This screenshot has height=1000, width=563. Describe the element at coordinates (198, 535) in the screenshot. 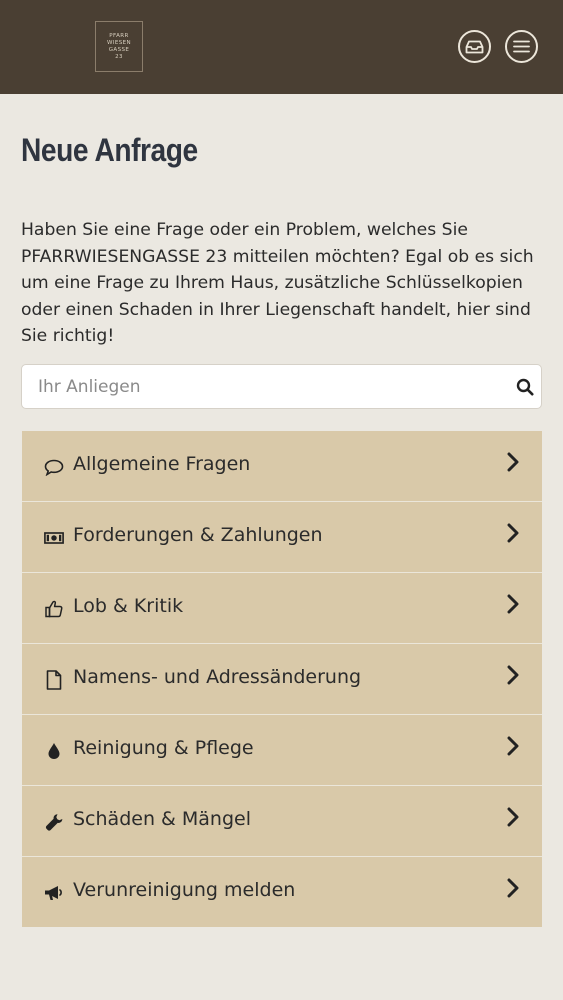

I see `category-label: Forderungen & Zahlungen` at that location.